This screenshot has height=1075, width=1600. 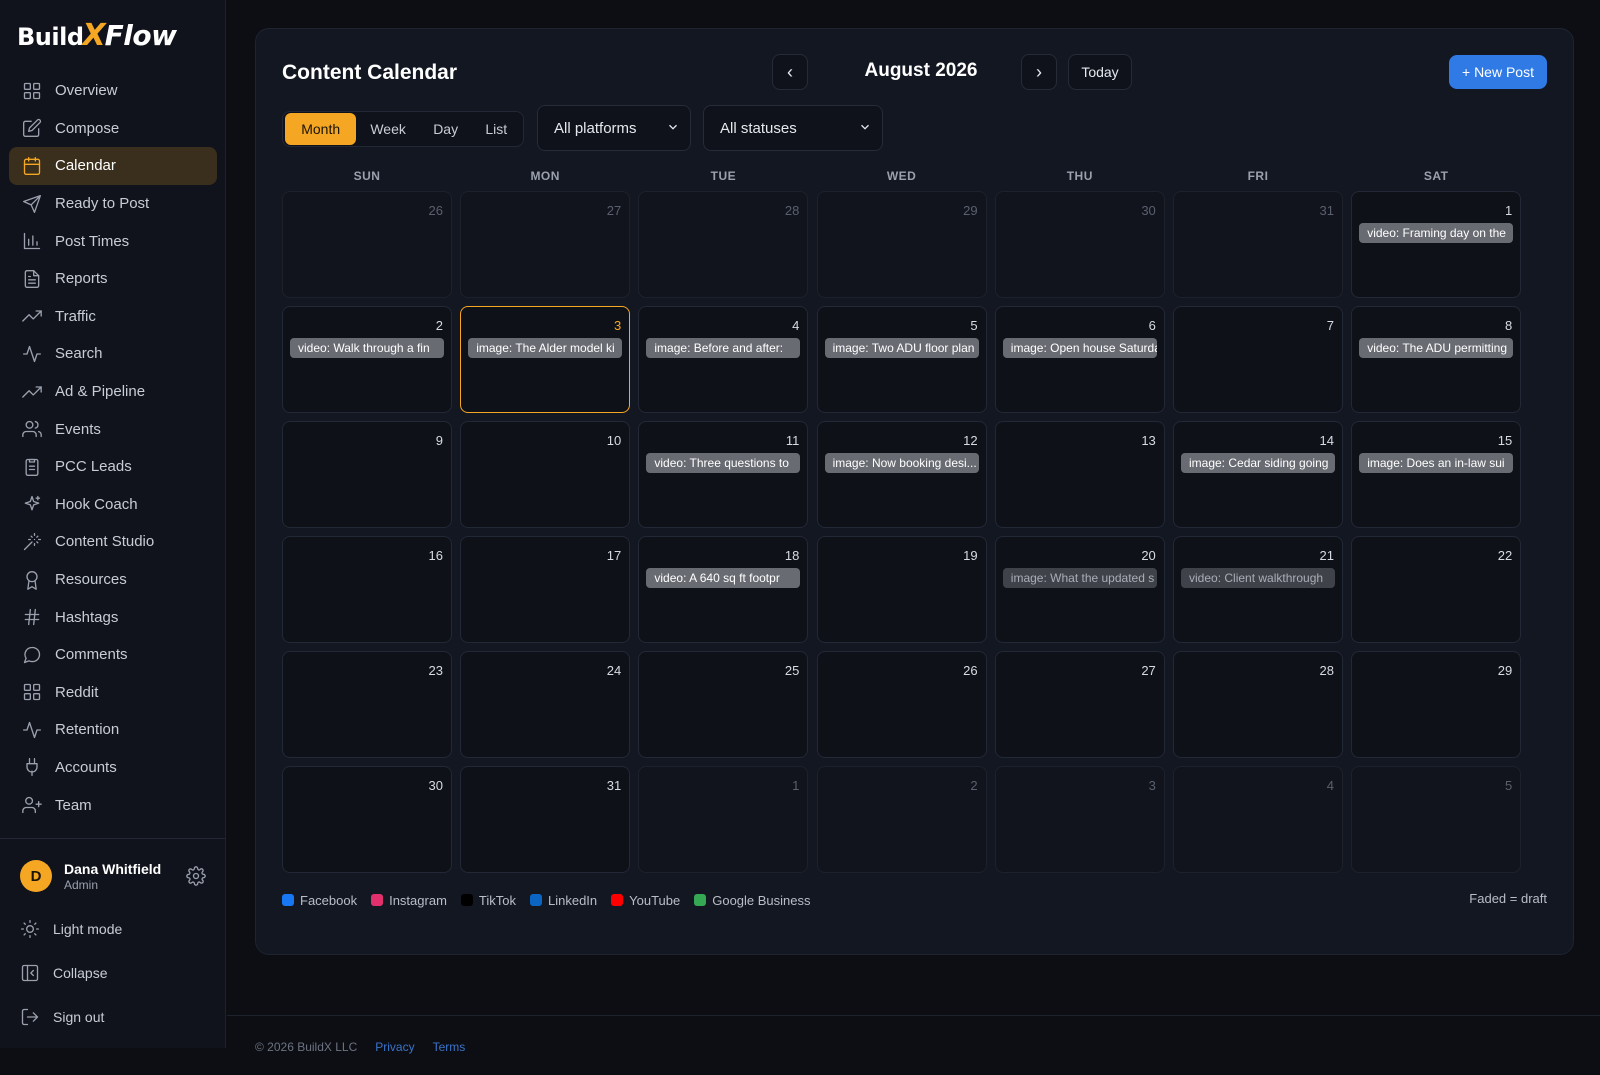 I want to click on light-mode-toggle: Light mode, so click(x=71, y=929).